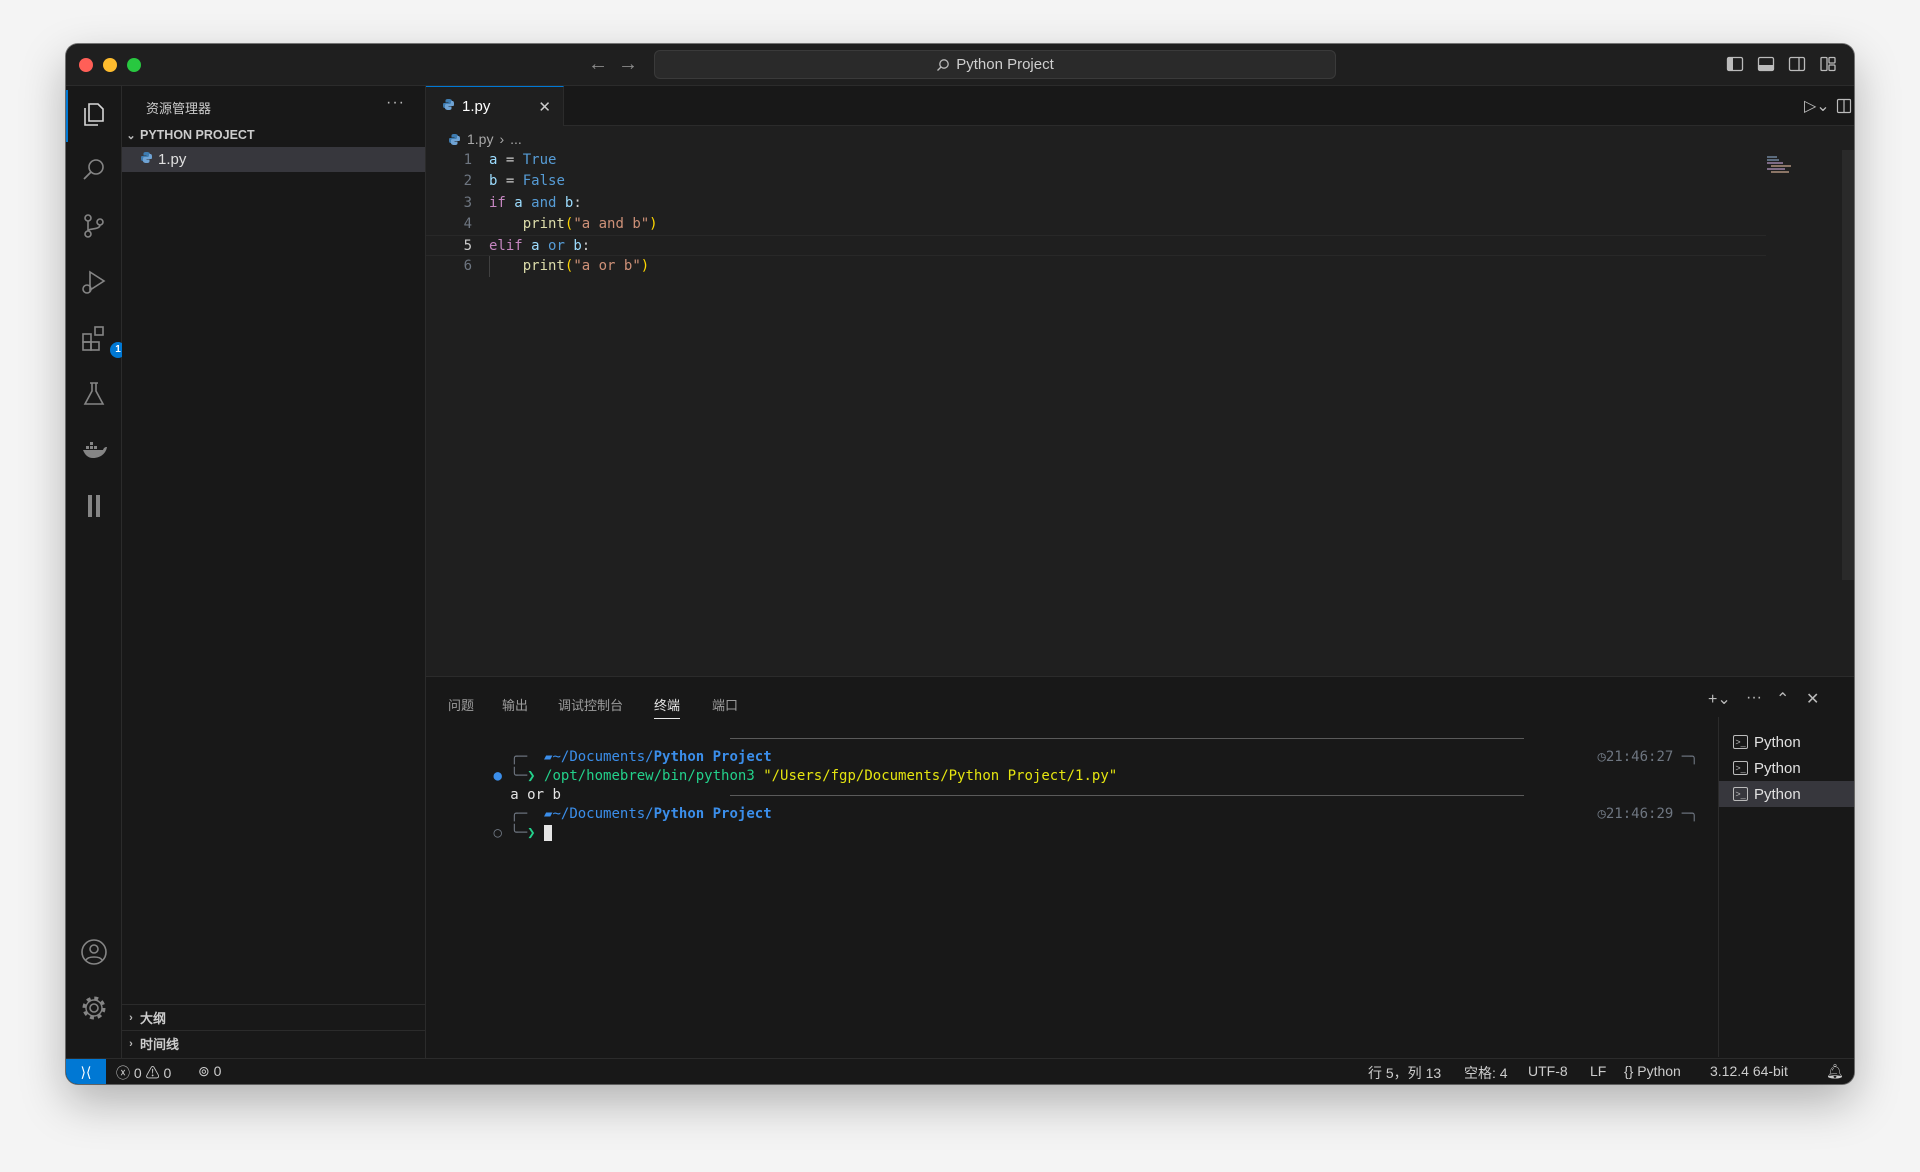  I want to click on language-mode: {} Python, so click(1652, 1071).